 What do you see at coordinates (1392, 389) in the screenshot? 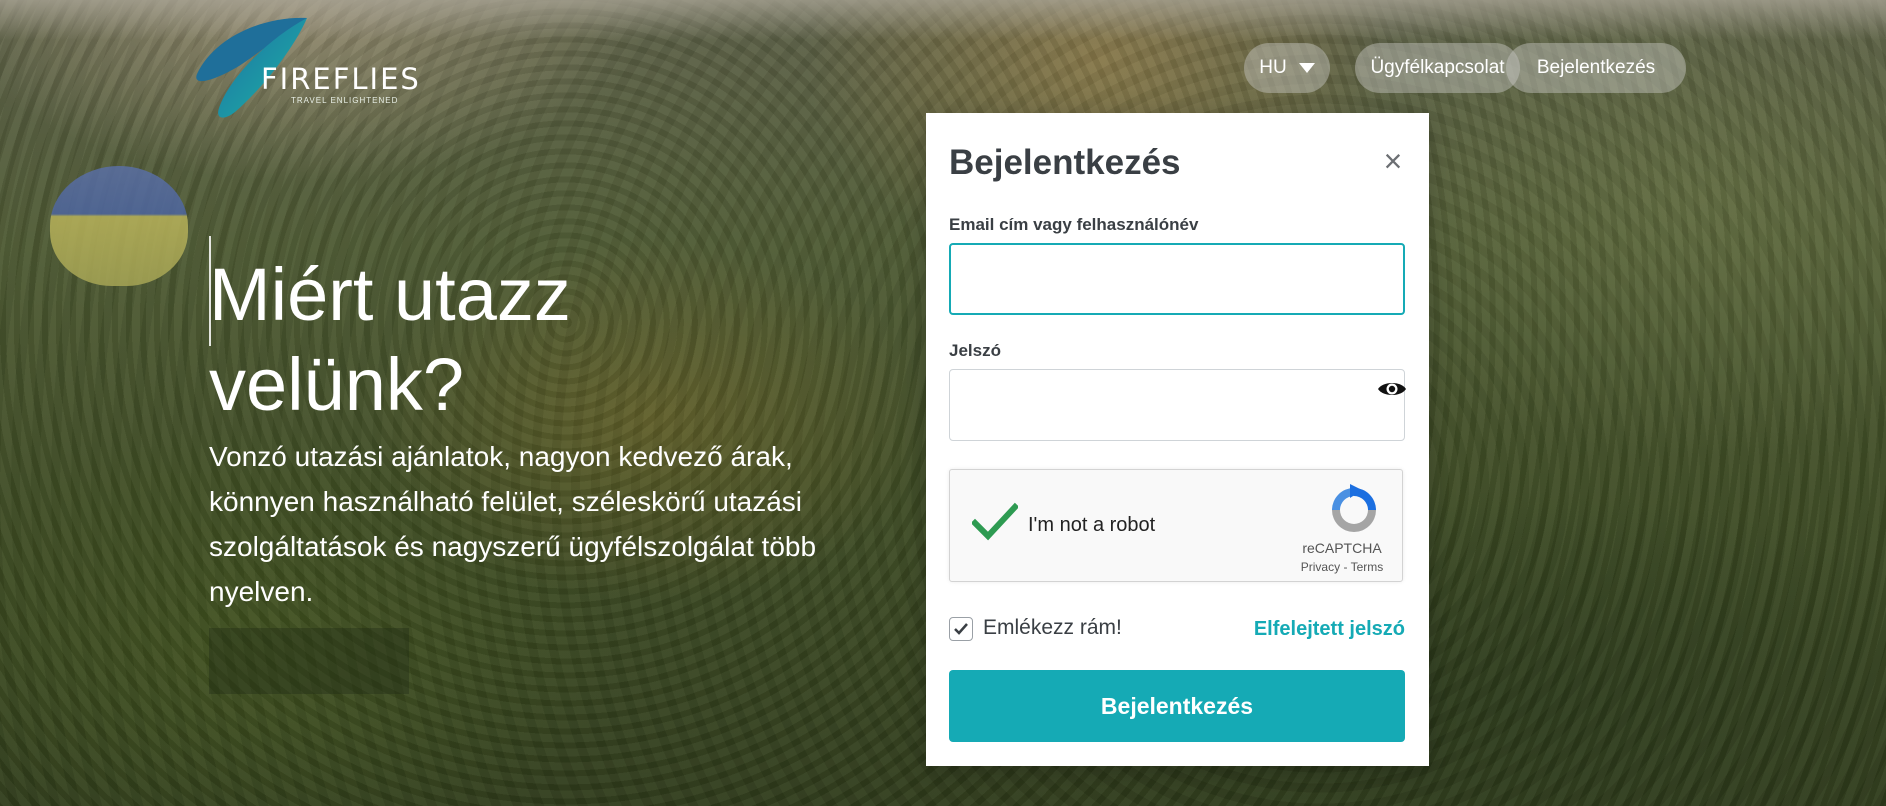
I see `show-password-eye-icon` at bounding box center [1392, 389].